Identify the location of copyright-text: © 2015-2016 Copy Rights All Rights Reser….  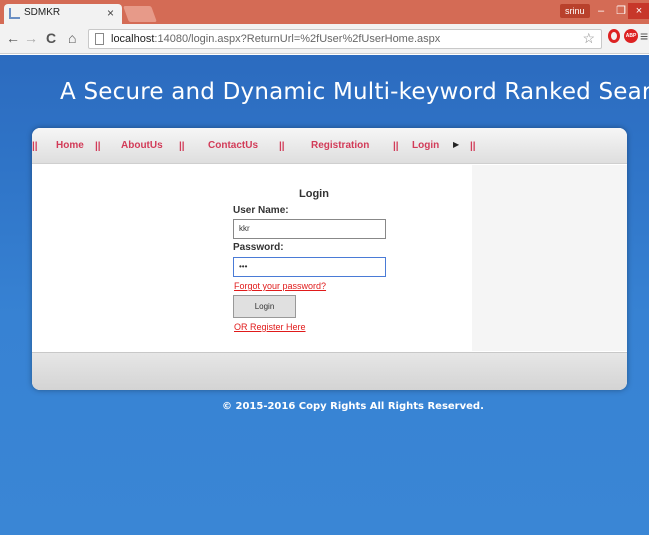
(353, 406).